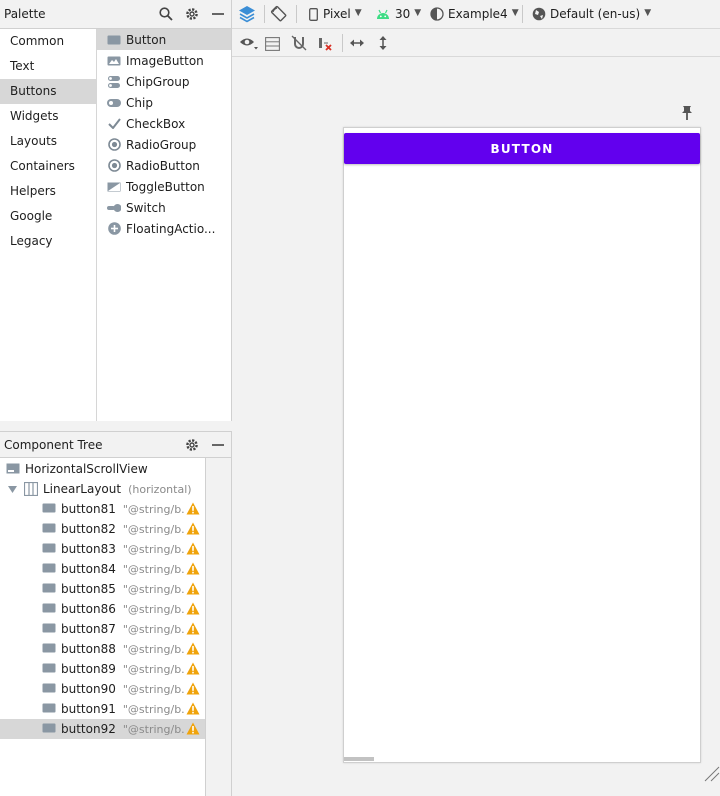 This screenshot has width=720, height=796. Describe the element at coordinates (48, 91) in the screenshot. I see `category-buttons: Buttons` at that location.